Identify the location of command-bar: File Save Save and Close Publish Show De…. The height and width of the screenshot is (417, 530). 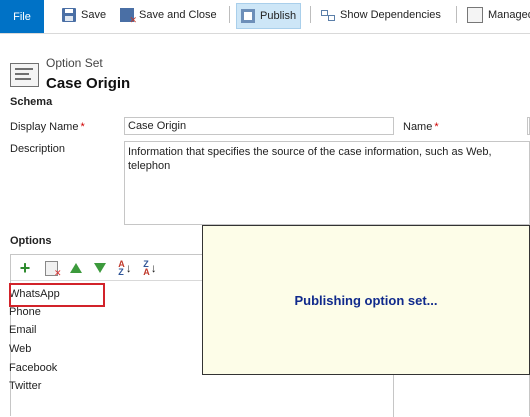
(265, 17).